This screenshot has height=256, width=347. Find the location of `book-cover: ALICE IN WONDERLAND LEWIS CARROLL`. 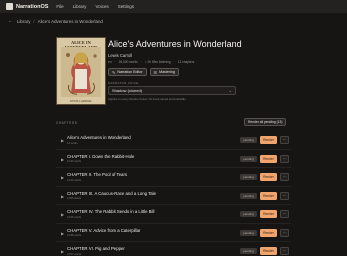

book-cover: ALICE IN WONDERLAND LEWIS CARROLL is located at coordinates (81, 71).